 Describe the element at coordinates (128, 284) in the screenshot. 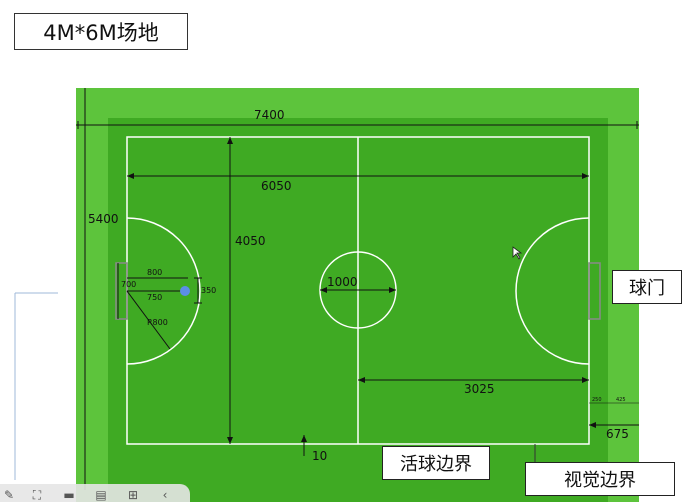

I see `dim-700: 700` at that location.